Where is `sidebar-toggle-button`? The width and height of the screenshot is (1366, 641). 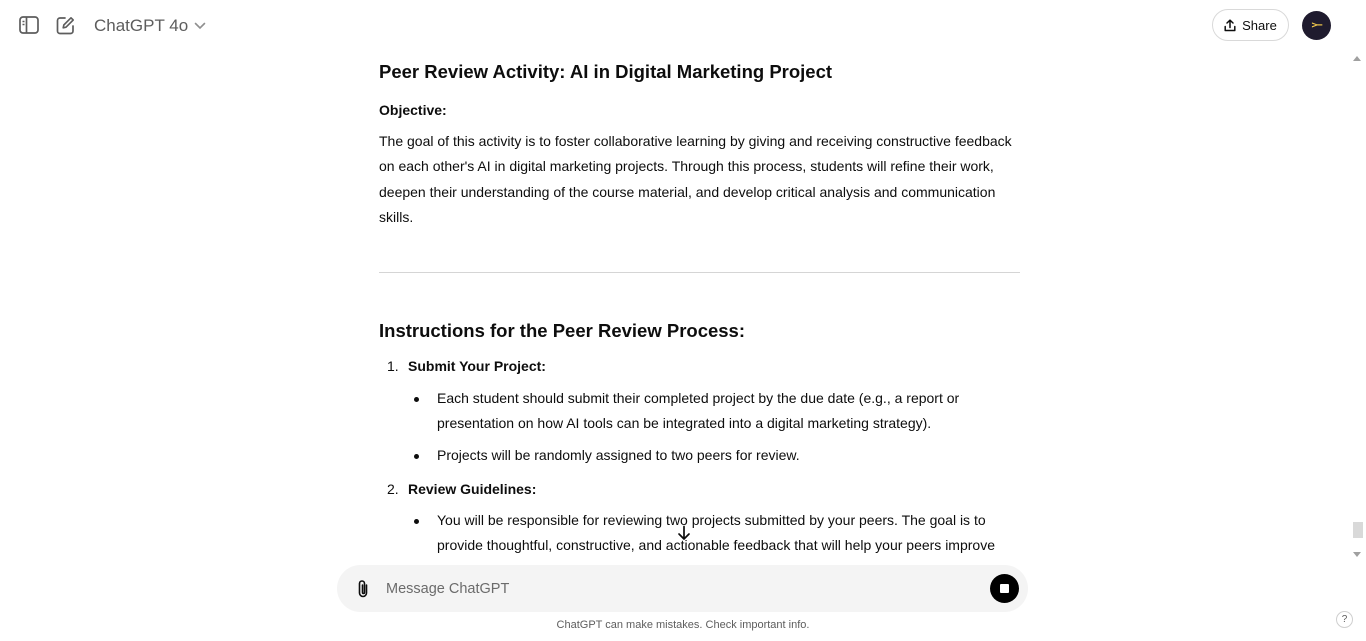 sidebar-toggle-button is located at coordinates (29, 25).